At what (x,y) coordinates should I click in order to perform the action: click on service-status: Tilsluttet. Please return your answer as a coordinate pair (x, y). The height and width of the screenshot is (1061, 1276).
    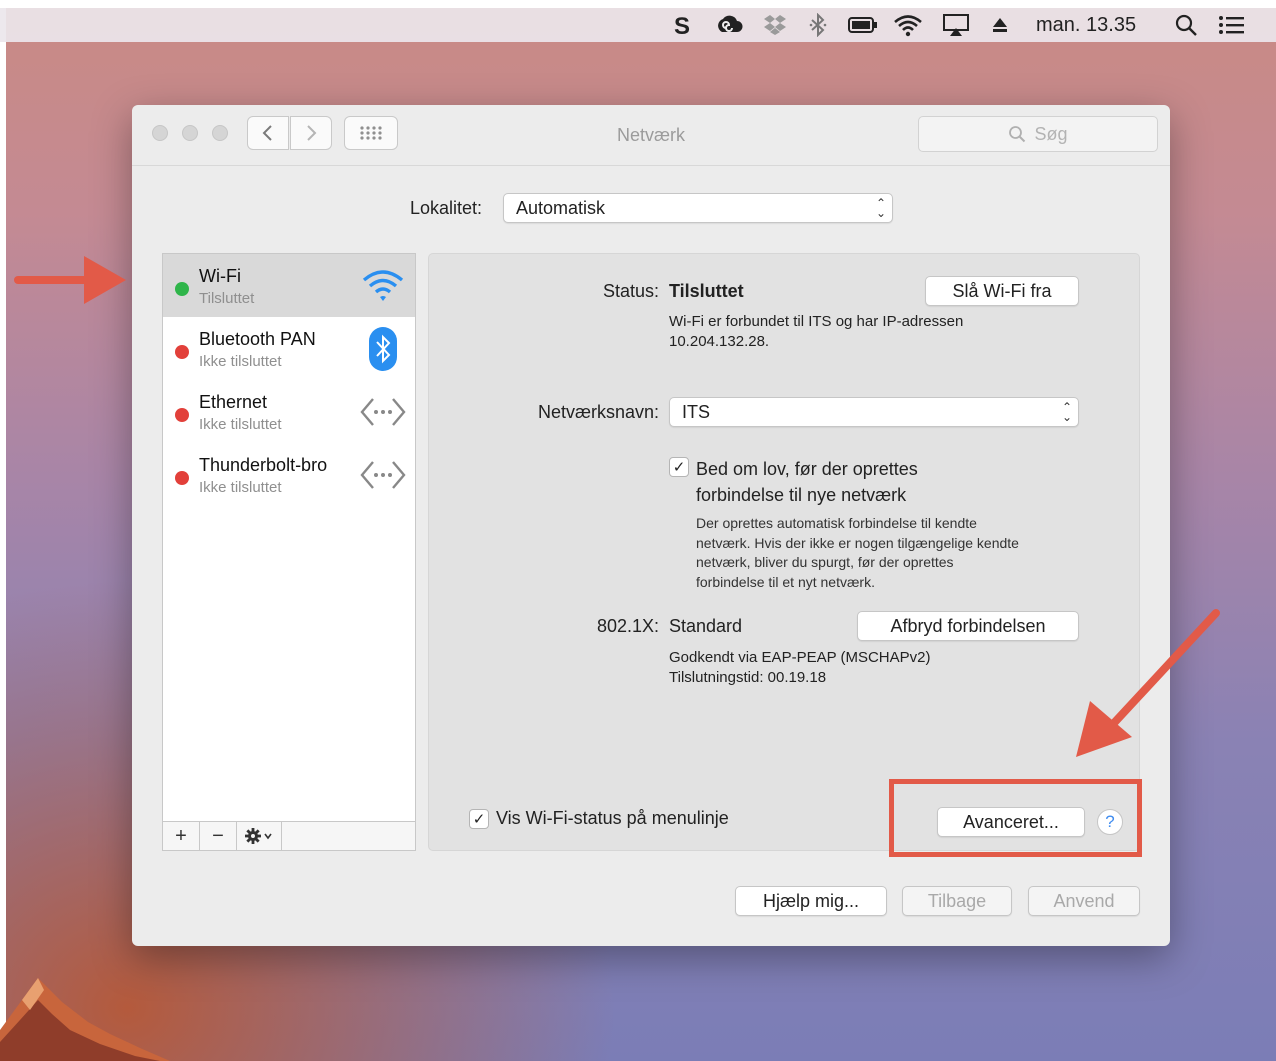
    Looking at the image, I should click on (227, 298).